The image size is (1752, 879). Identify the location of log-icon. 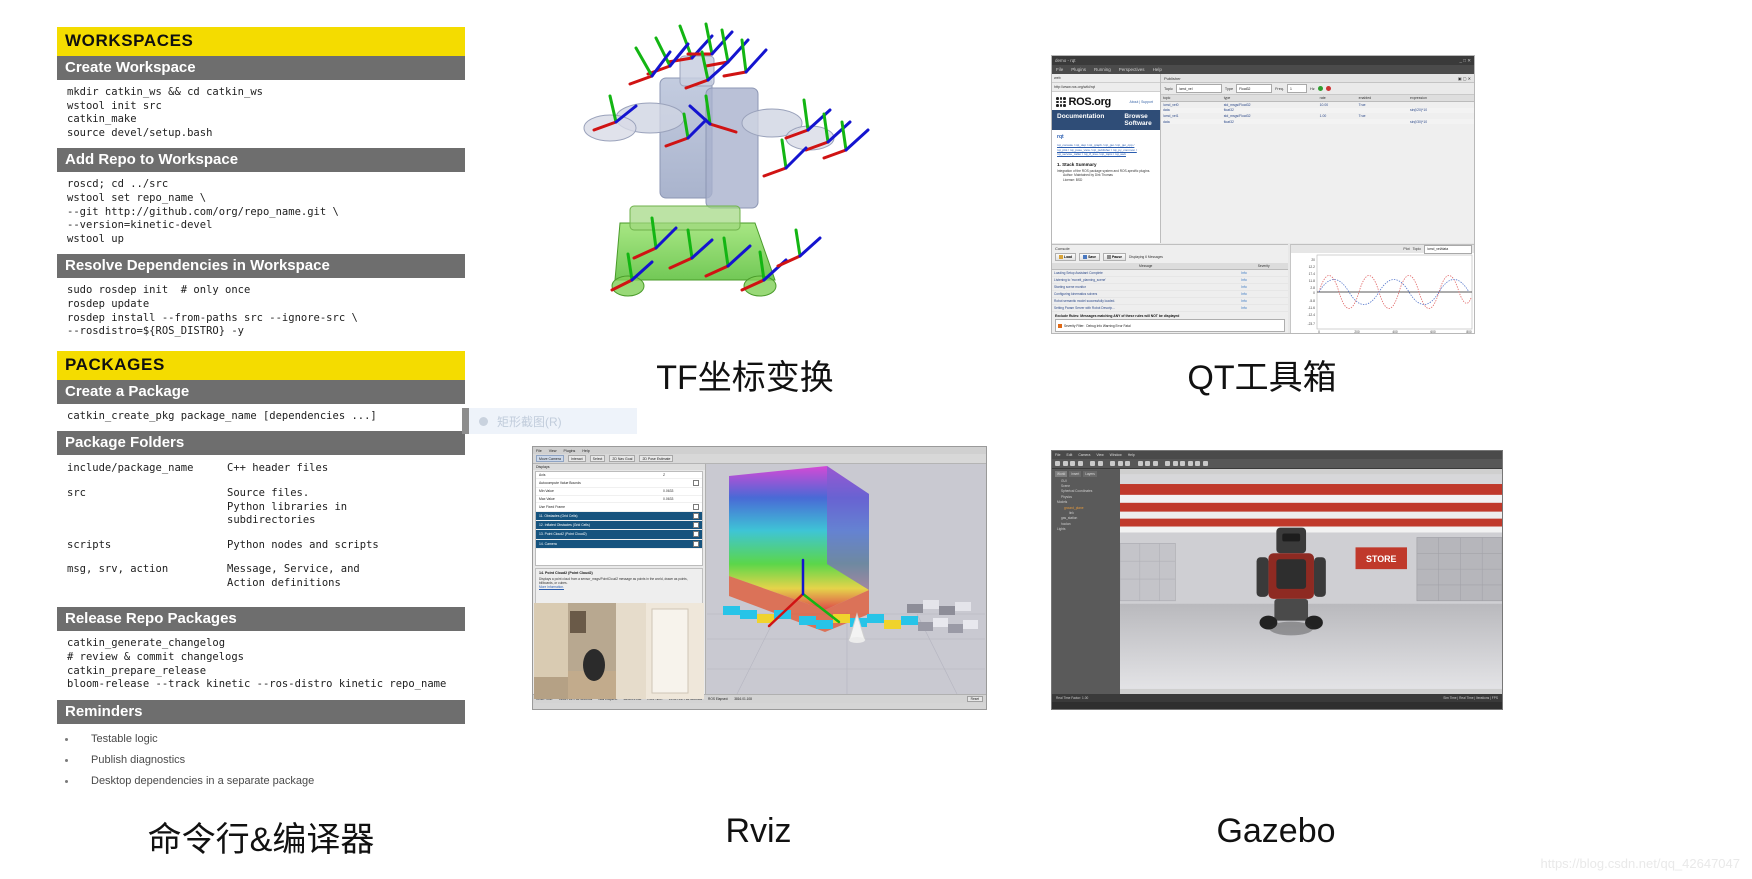
(1205, 463).